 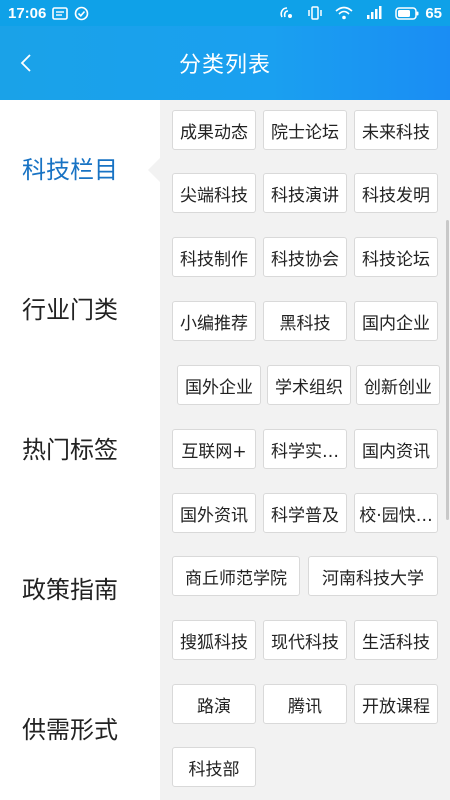 I want to click on tag-item: 商丘师范学院, so click(x=236, y=576).